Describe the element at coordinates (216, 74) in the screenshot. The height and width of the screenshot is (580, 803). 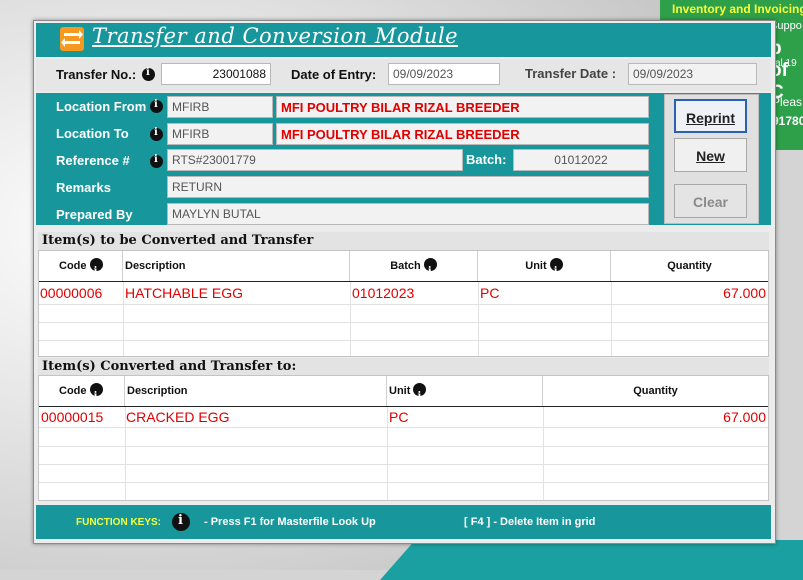
I see `transfer-no-field: 23001088` at that location.